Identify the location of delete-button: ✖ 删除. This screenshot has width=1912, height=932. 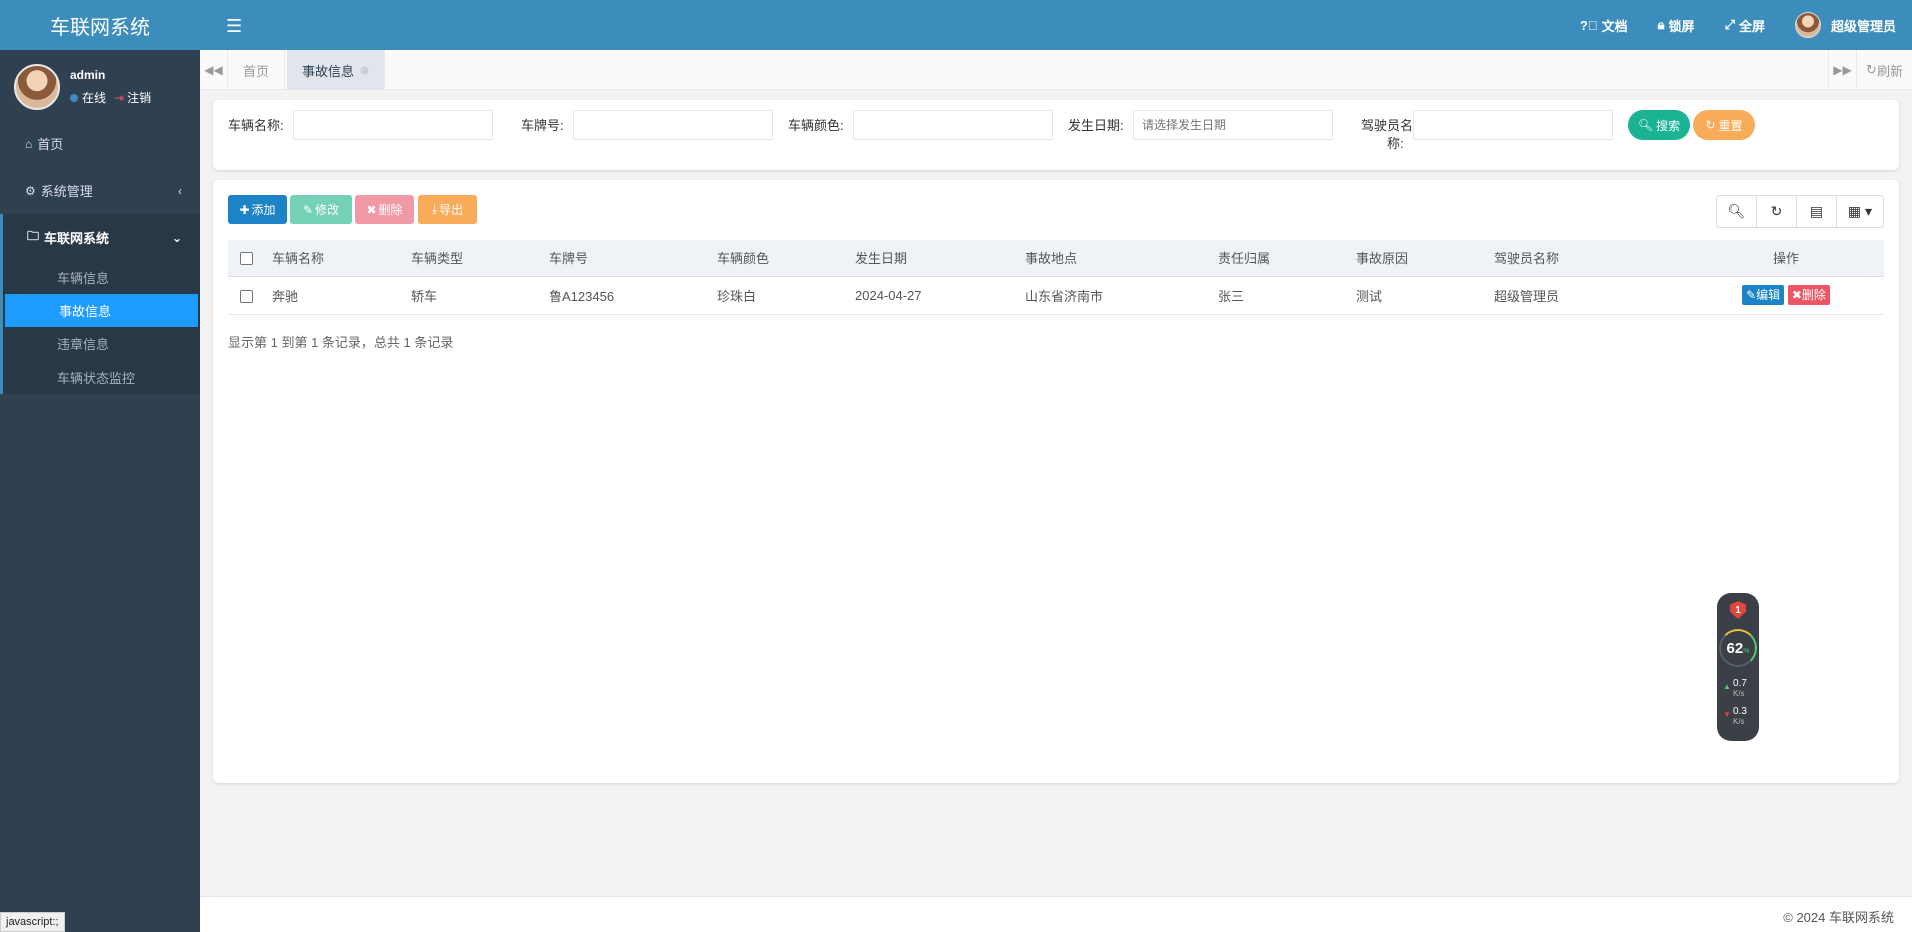
(384, 209).